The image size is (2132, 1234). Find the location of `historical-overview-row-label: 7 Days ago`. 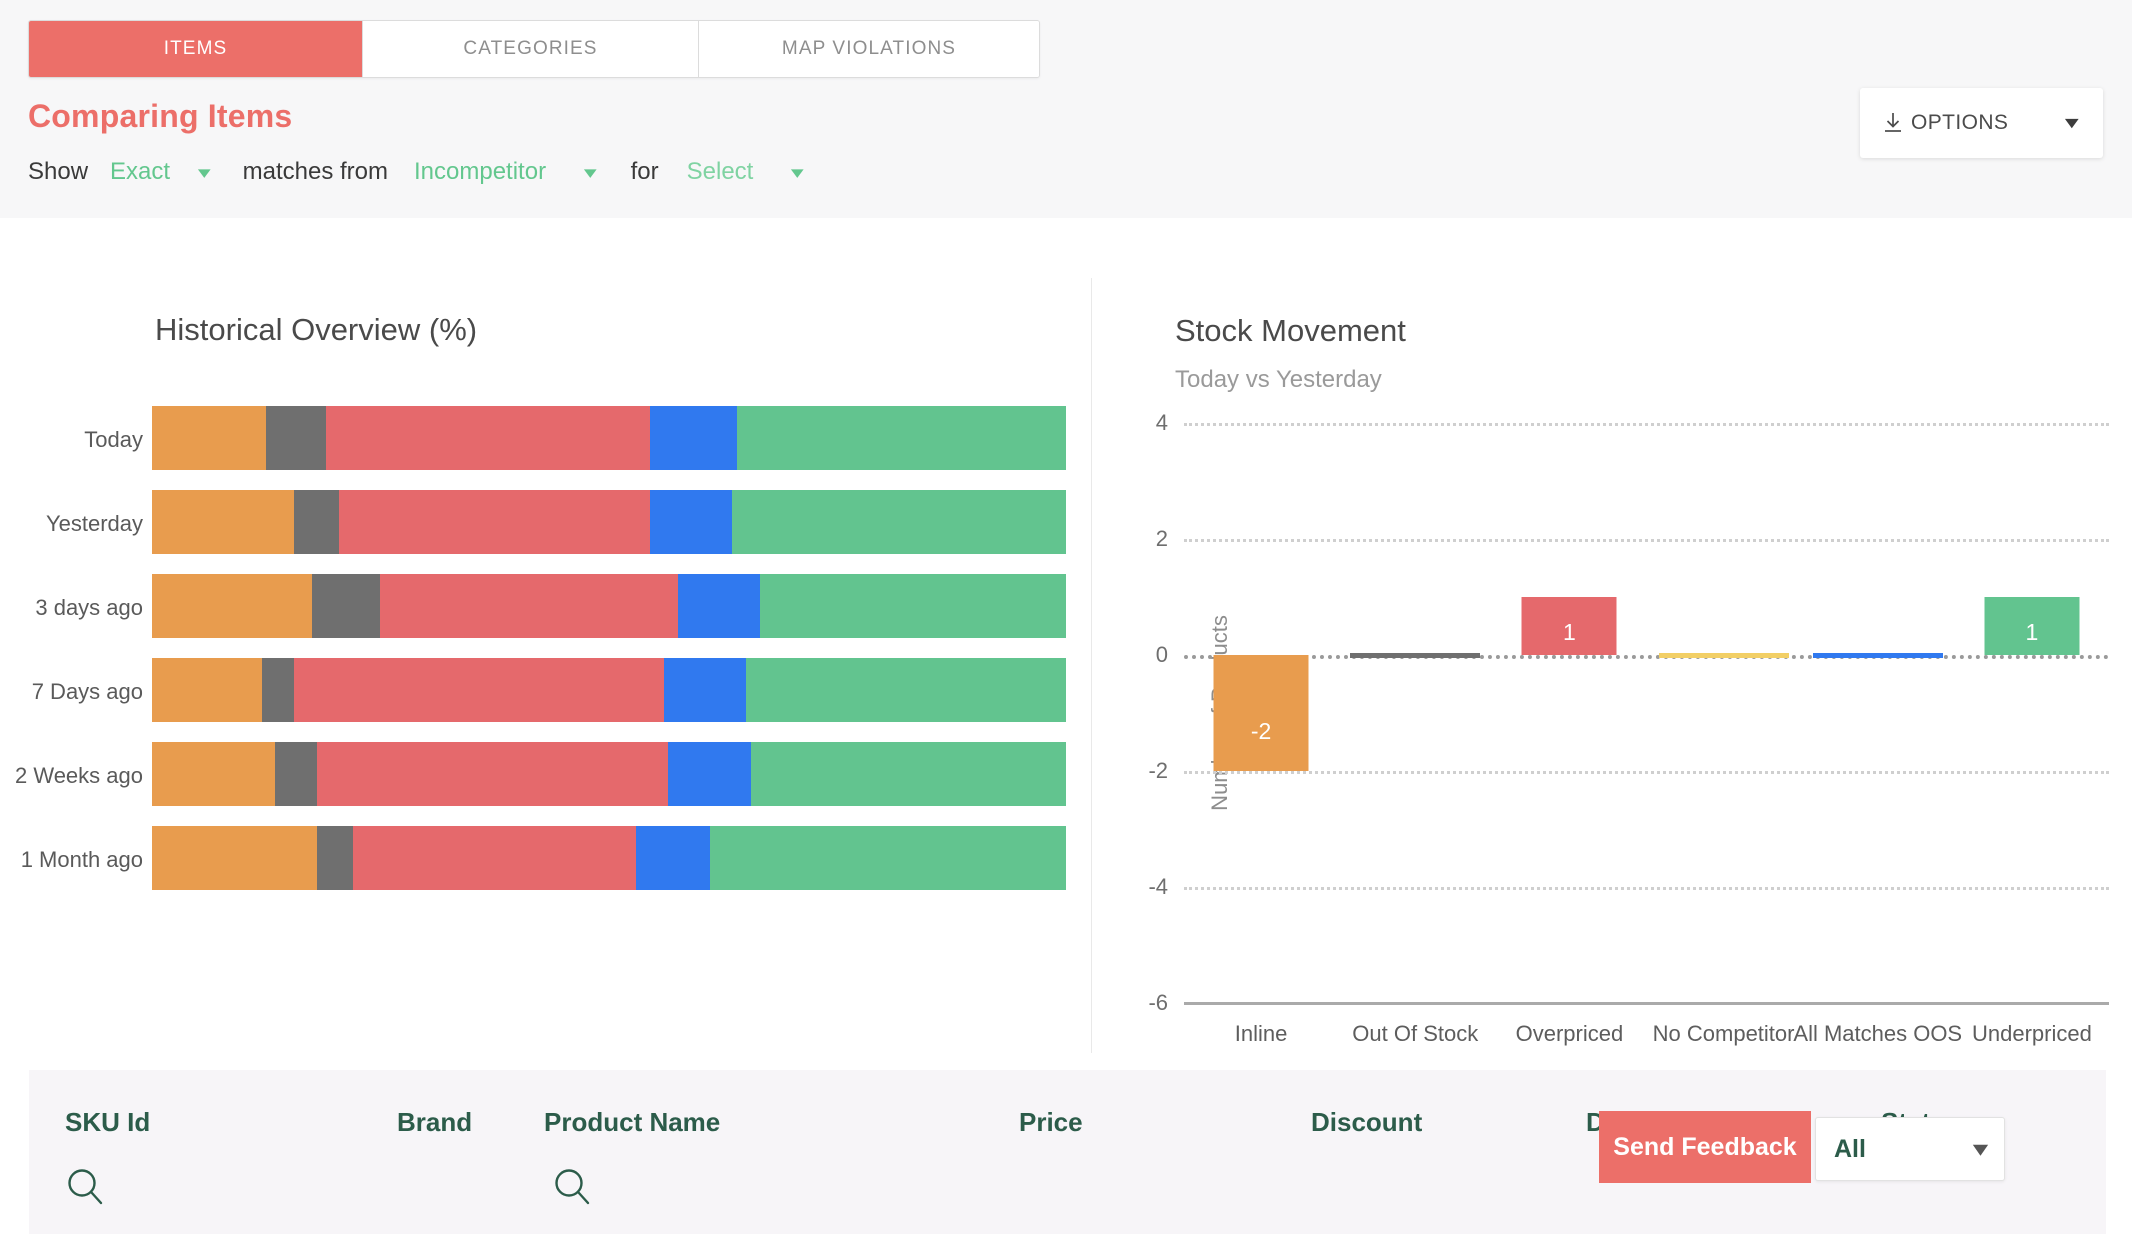

historical-overview-row-label: 7 Days ago is located at coordinates (87, 691).